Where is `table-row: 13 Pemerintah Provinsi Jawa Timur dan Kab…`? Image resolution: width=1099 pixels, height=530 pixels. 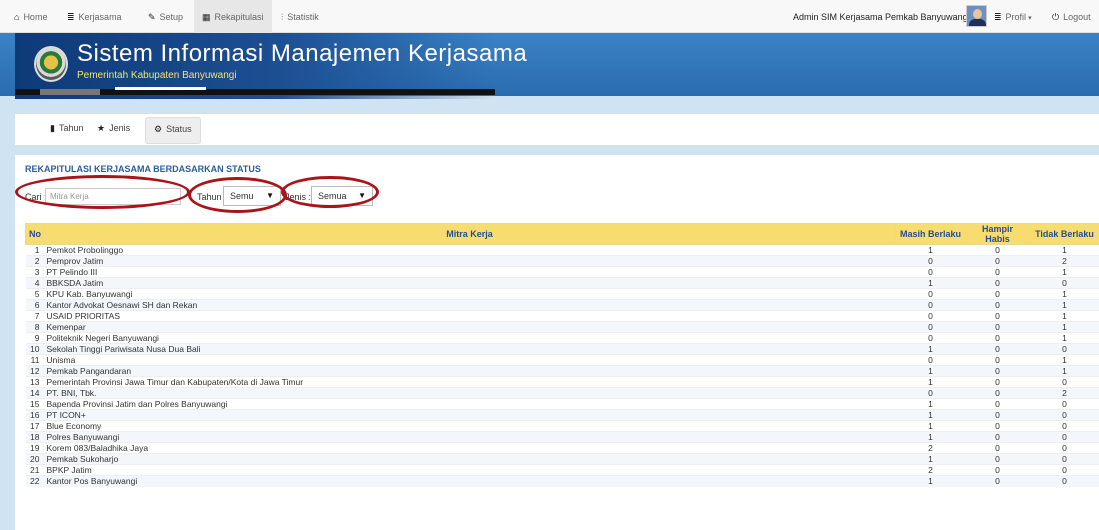 table-row: 13 Pemerintah Provinsi Jawa Timur dan Kab… is located at coordinates (562, 382).